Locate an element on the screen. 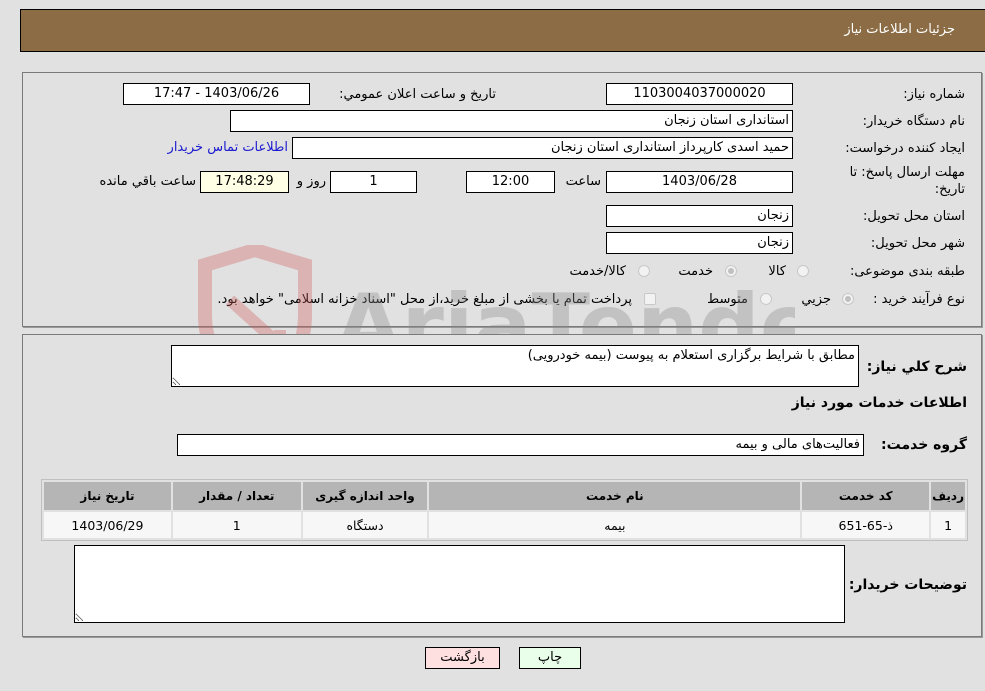 The height and width of the screenshot is (691, 985). delivery-city-field: زنجان is located at coordinates (699, 243).